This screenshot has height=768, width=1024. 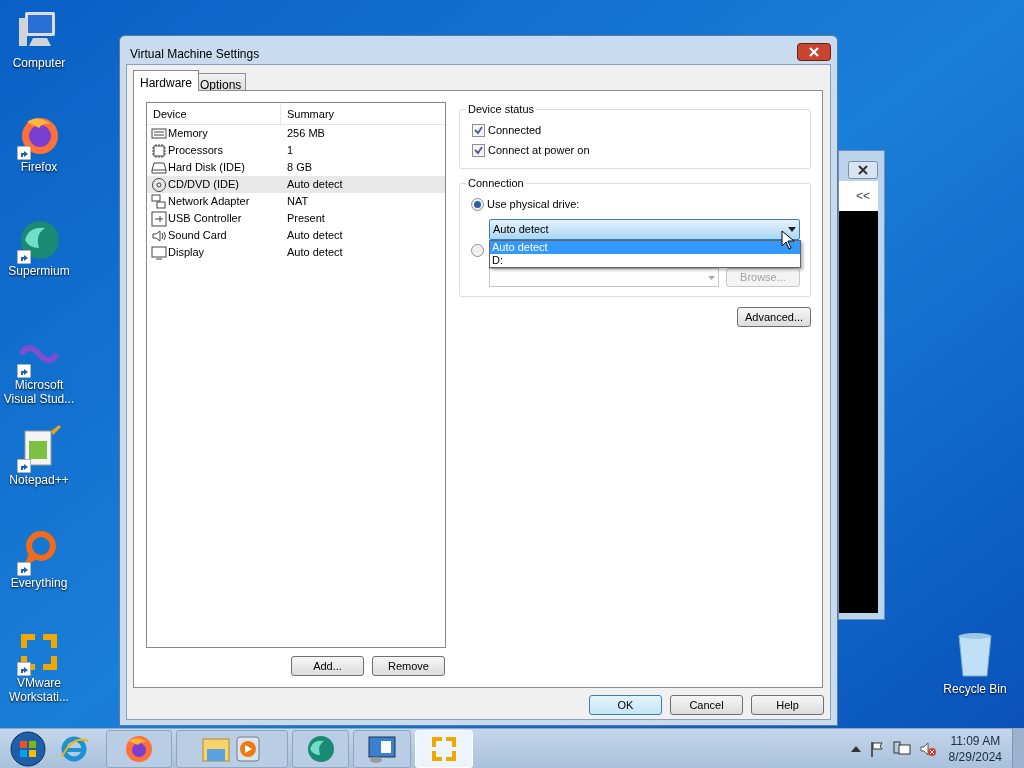 What do you see at coordinates (305, 134) in the screenshot?
I see `table-cell-text: 256 MB` at bounding box center [305, 134].